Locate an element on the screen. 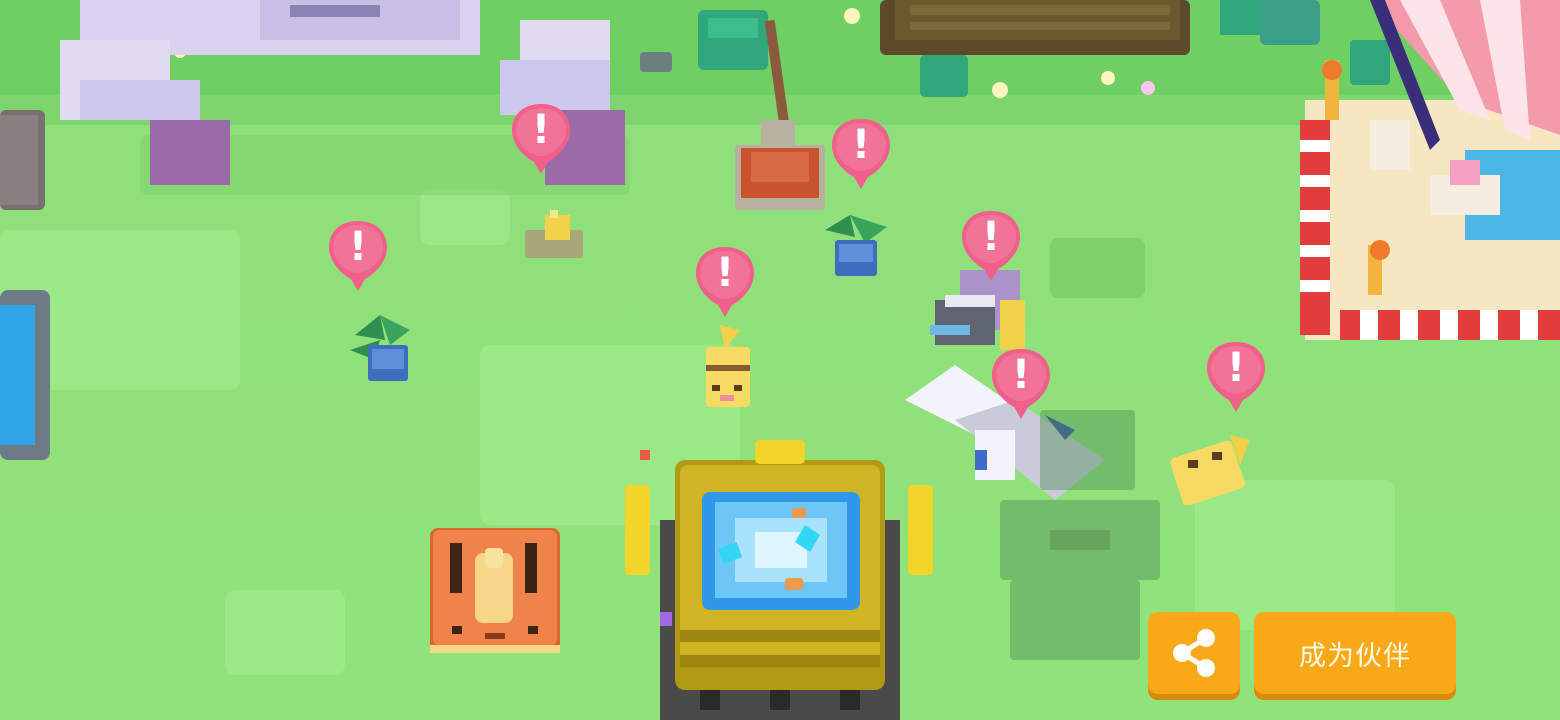 This screenshot has width=1560, height=720. pokemon-toaster is located at coordinates (495, 590).